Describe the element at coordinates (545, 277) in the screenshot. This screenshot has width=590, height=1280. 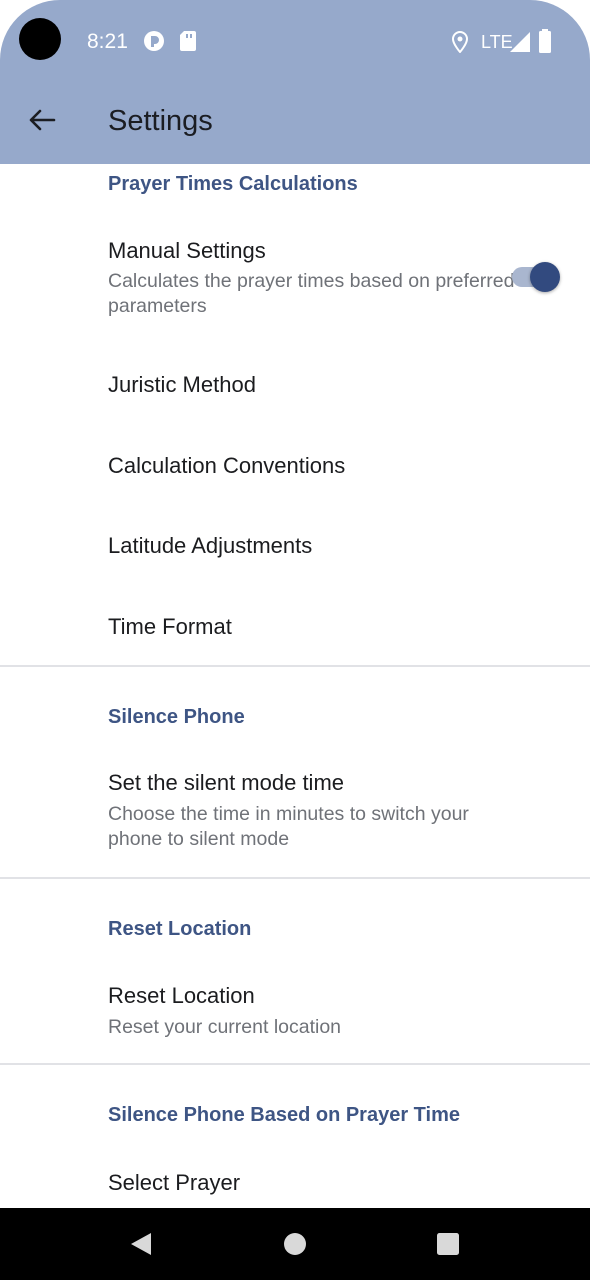
I see `switch-thumb` at that location.